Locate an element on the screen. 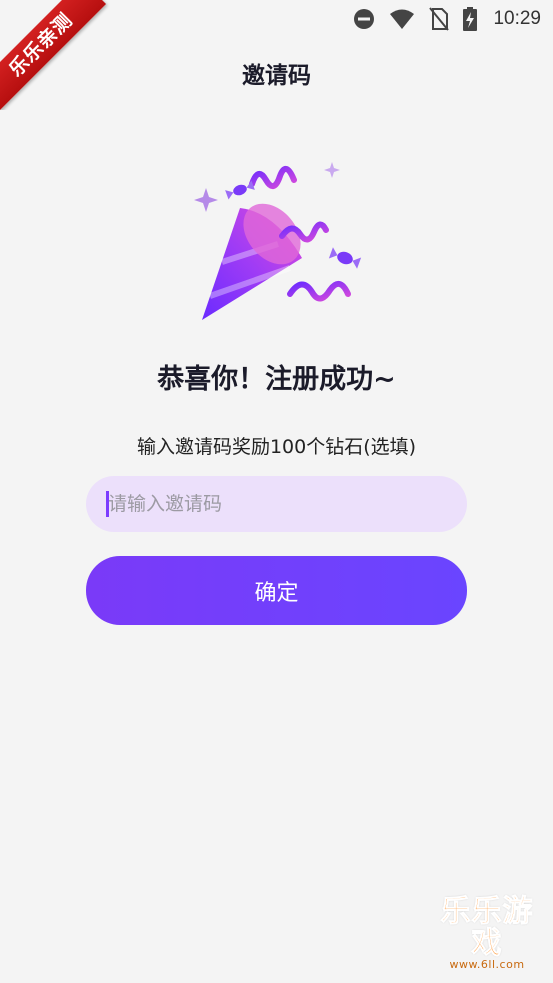 This screenshot has height=983, width=553. corner-ribbon: 乐乐亲测 is located at coordinates (55, 55).